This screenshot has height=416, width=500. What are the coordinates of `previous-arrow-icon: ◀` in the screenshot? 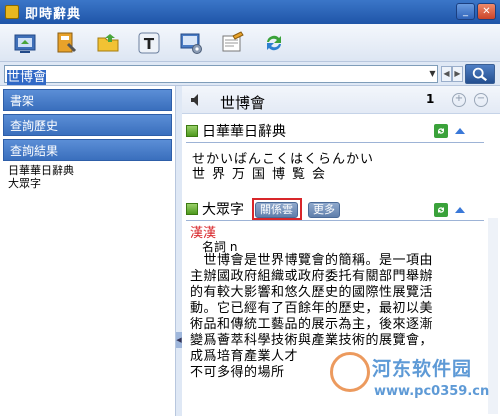 It's located at (446, 74).